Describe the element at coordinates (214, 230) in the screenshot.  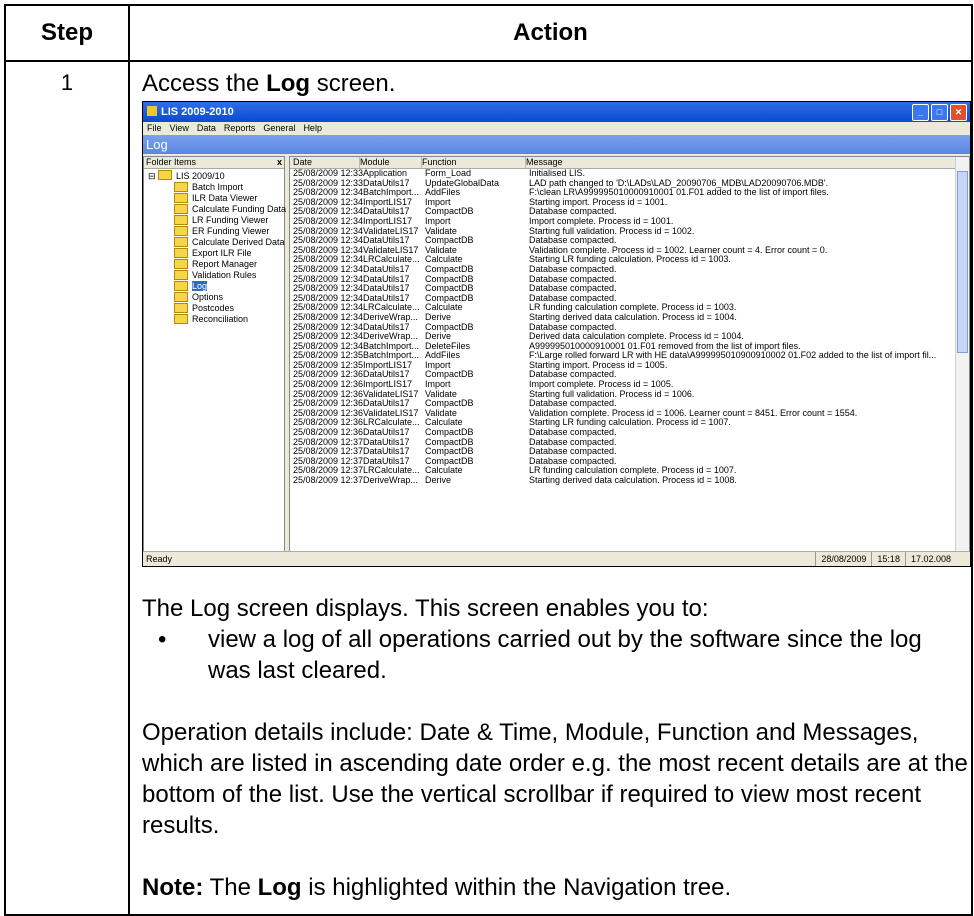
I see `tree-item: ER Funding Viewer` at that location.